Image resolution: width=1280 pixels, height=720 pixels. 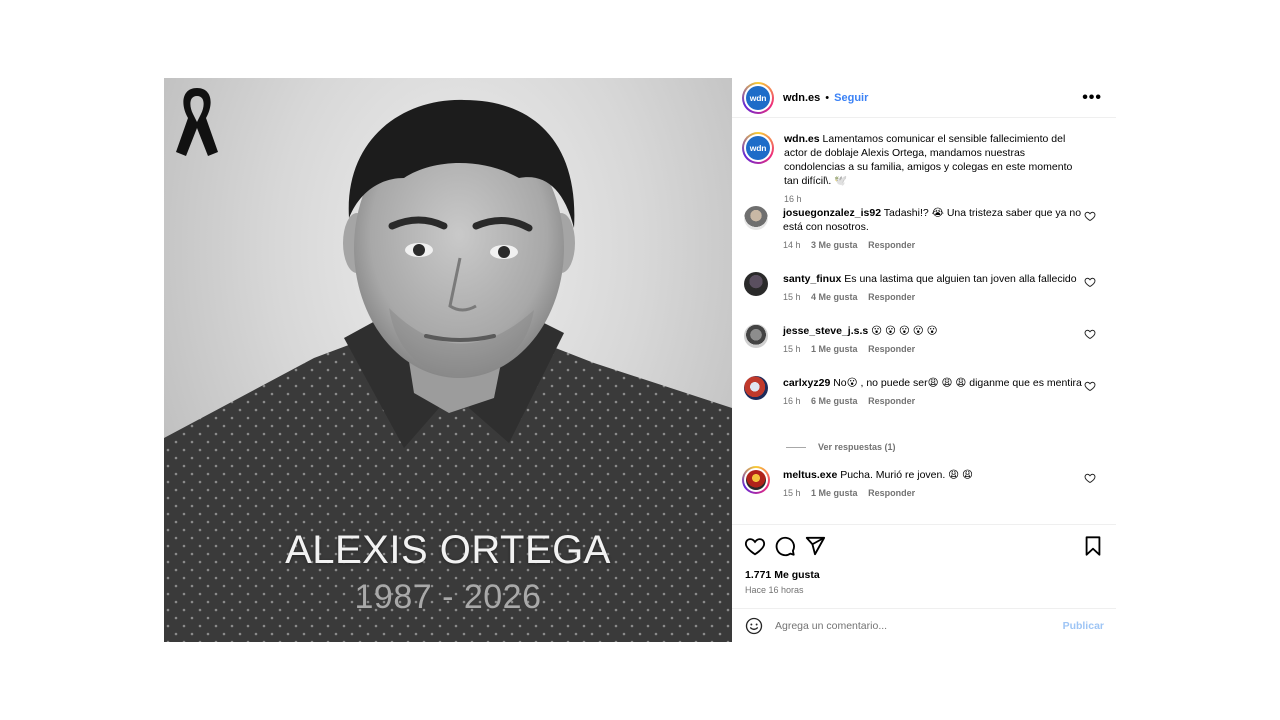 I want to click on caption-avatar: wdn, so click(x=758, y=148).